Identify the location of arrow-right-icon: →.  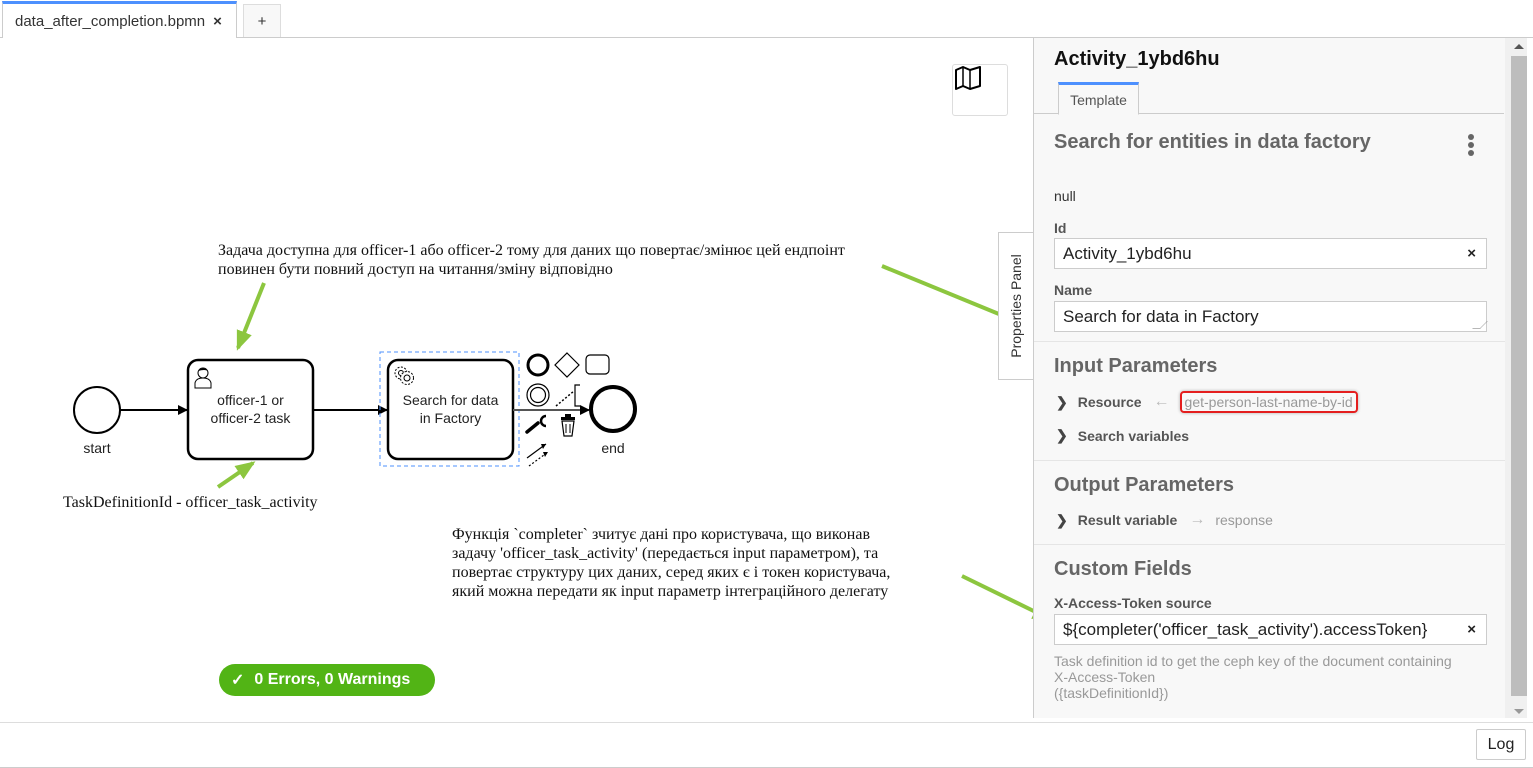
(1197, 519).